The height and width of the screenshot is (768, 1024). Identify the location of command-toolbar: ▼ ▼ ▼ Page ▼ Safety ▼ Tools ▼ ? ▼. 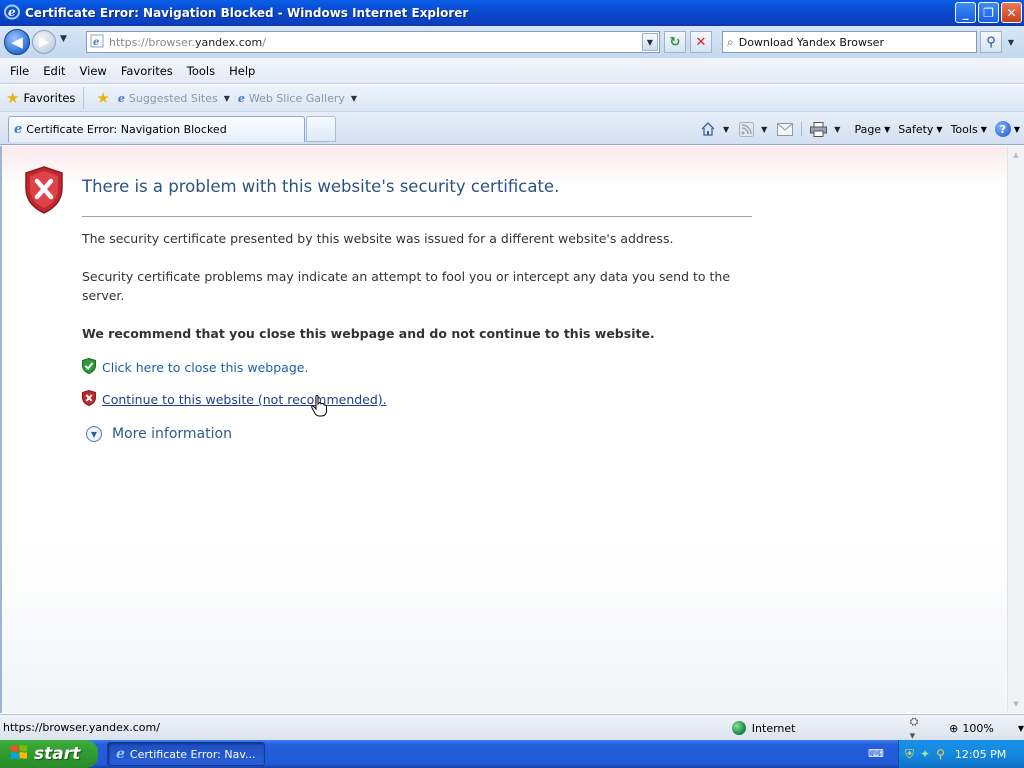
(860, 129).